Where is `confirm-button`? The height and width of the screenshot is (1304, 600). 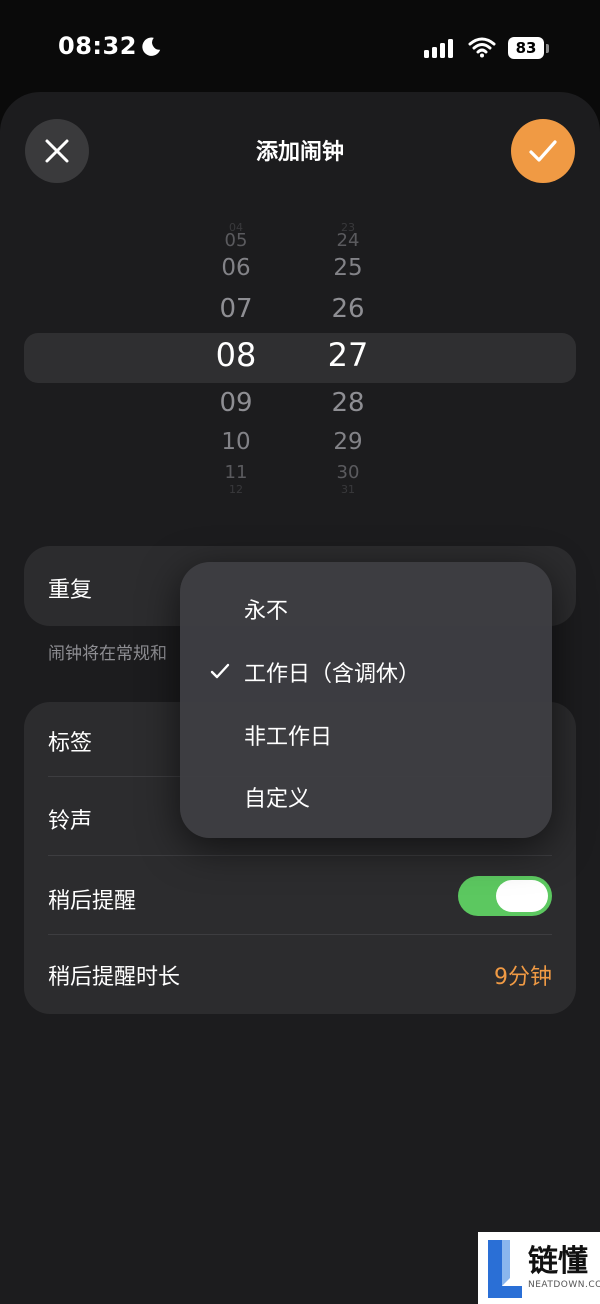
confirm-button is located at coordinates (543, 151).